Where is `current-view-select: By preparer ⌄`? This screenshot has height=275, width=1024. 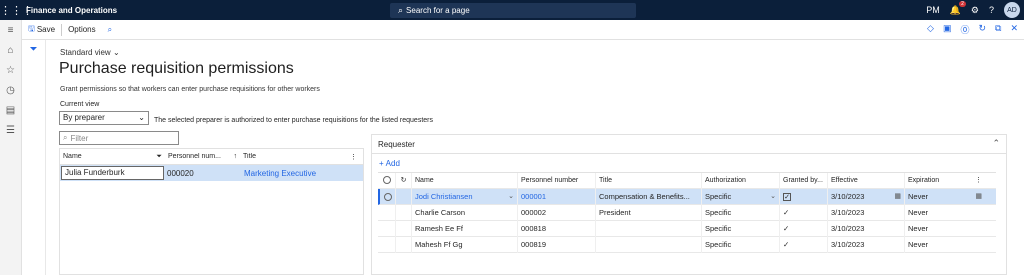 current-view-select: By preparer ⌄ is located at coordinates (104, 118).